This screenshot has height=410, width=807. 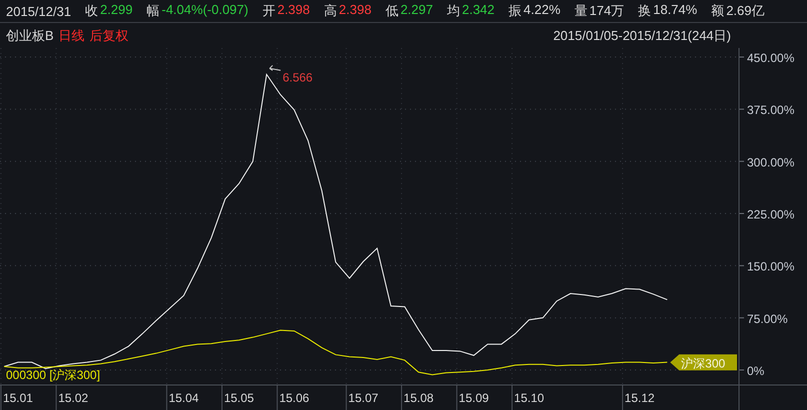 I want to click on x-tick-label: 15.12, so click(x=639, y=398).